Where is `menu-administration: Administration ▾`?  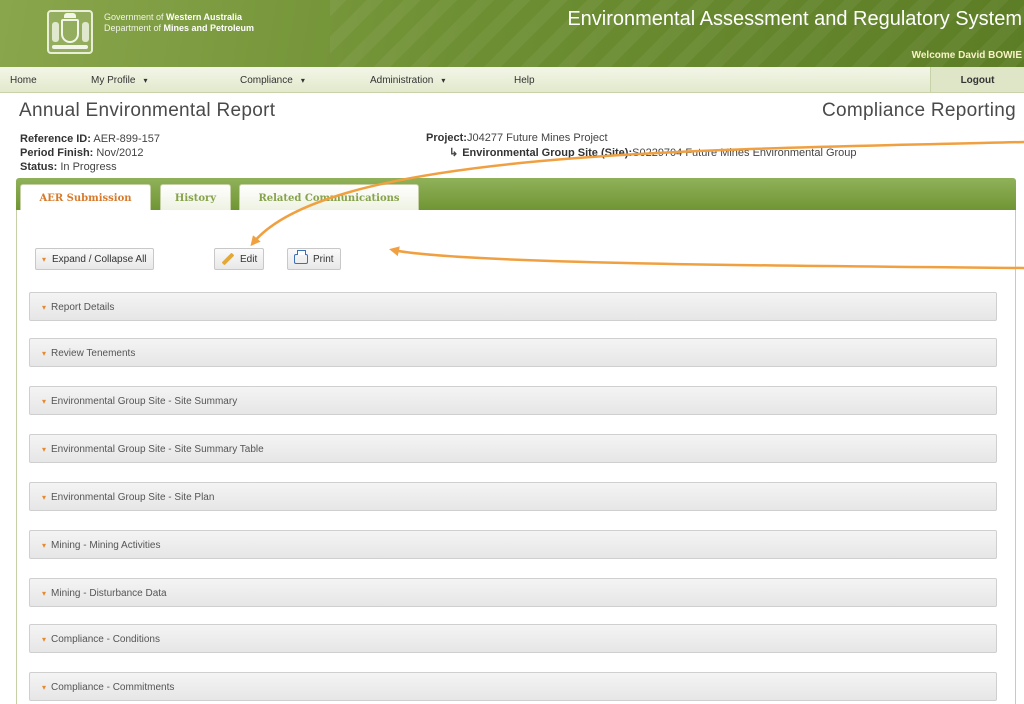
menu-administration: Administration ▾ is located at coordinates (407, 80).